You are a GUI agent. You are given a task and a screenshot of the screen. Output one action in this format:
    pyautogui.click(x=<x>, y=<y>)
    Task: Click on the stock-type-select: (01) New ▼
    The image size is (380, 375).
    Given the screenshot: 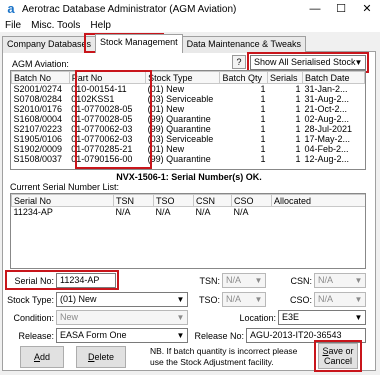 What is the action you would take?
    pyautogui.click(x=122, y=299)
    